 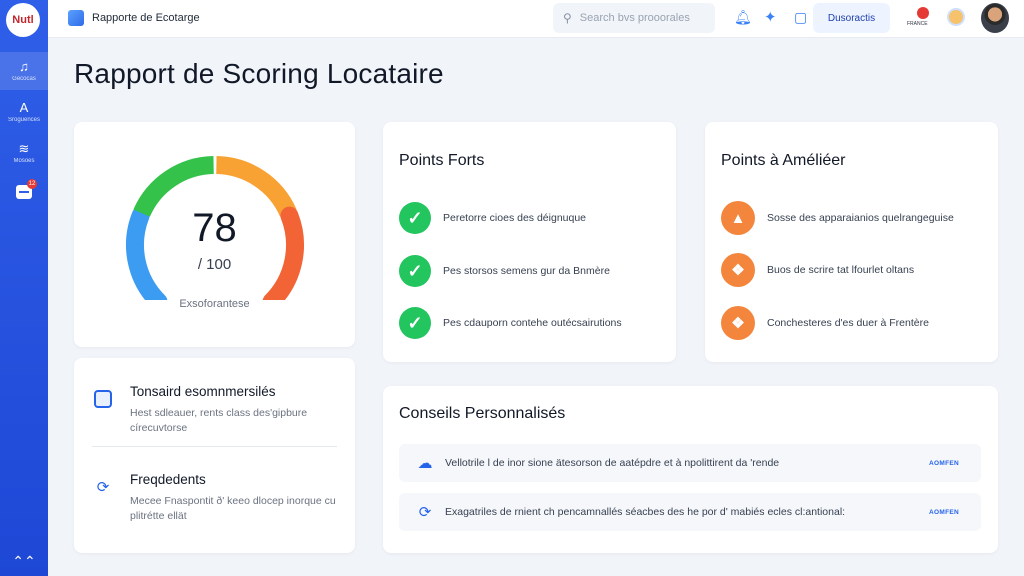 What do you see at coordinates (841, 270) in the screenshot?
I see `improvement-text: Buos de scrire tat lfourlet oltans` at bounding box center [841, 270].